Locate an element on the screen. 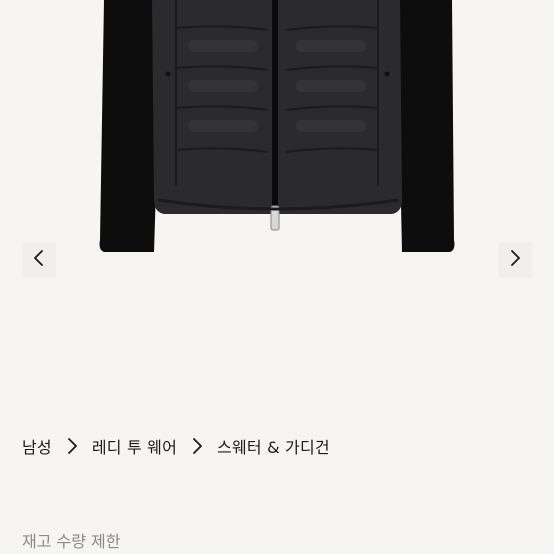  carousel-prev-button is located at coordinates (39, 260).